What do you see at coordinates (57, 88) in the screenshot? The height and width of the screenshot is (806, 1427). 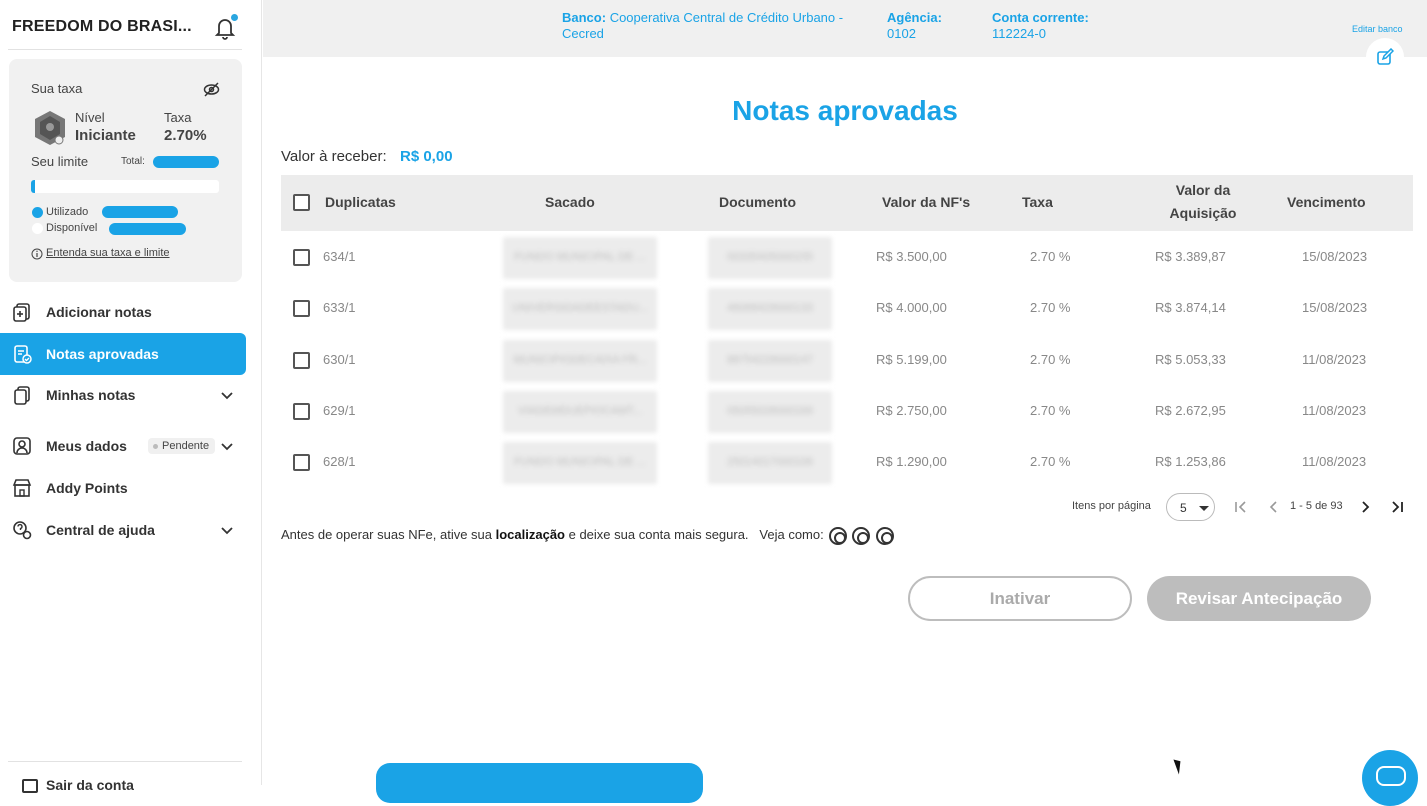 I see `rate-card-title: Sua taxa` at bounding box center [57, 88].